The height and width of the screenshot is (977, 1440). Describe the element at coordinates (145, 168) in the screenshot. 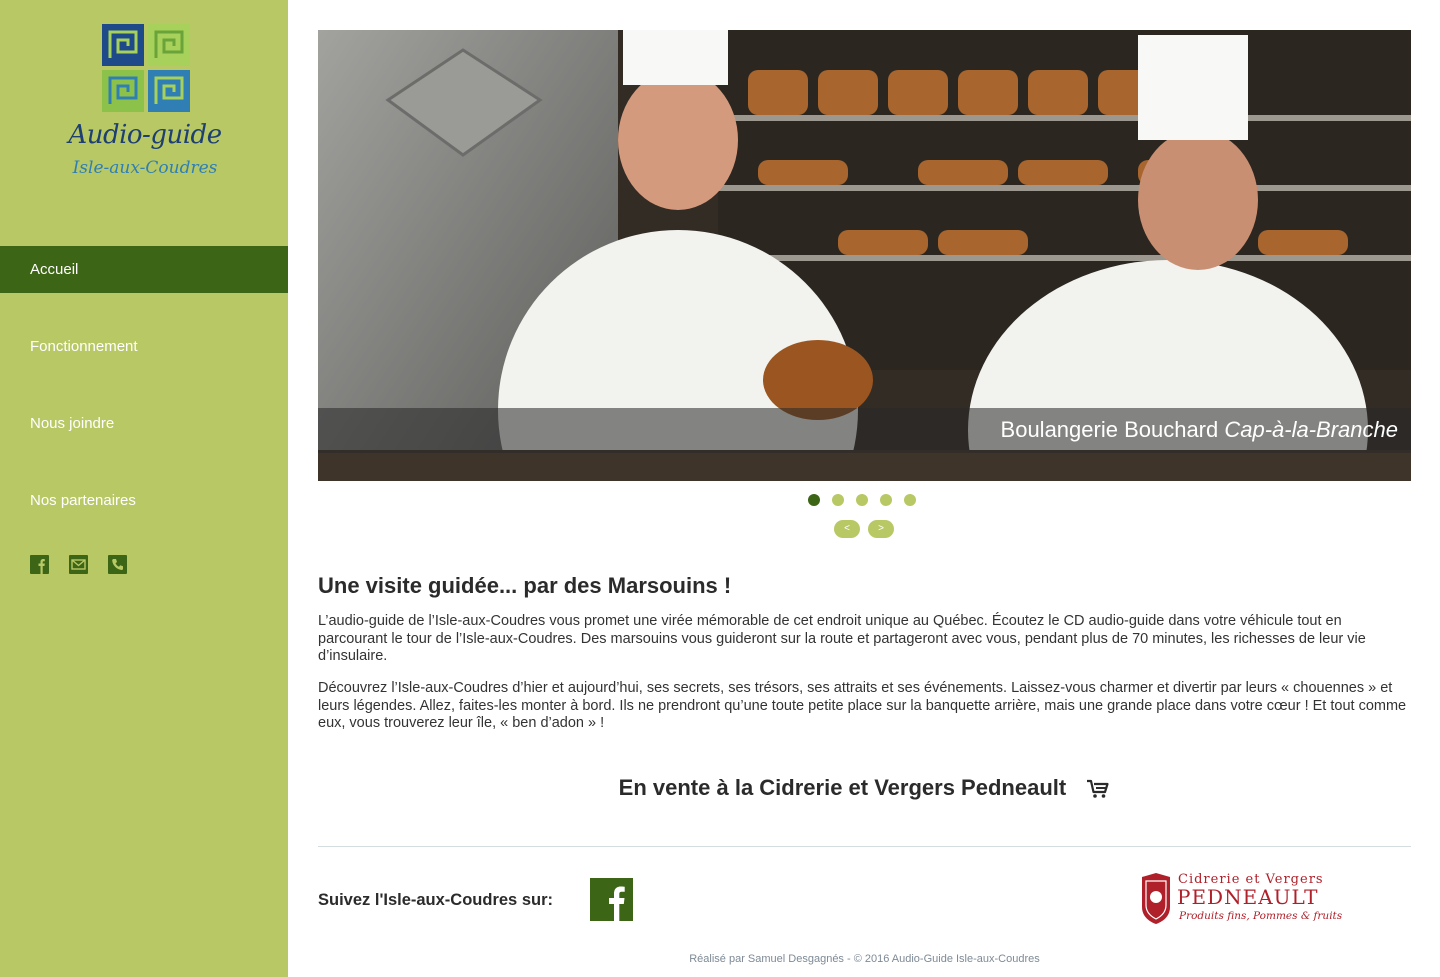

I see `logo-subtitle: Isle-aux-Coudres` at that location.